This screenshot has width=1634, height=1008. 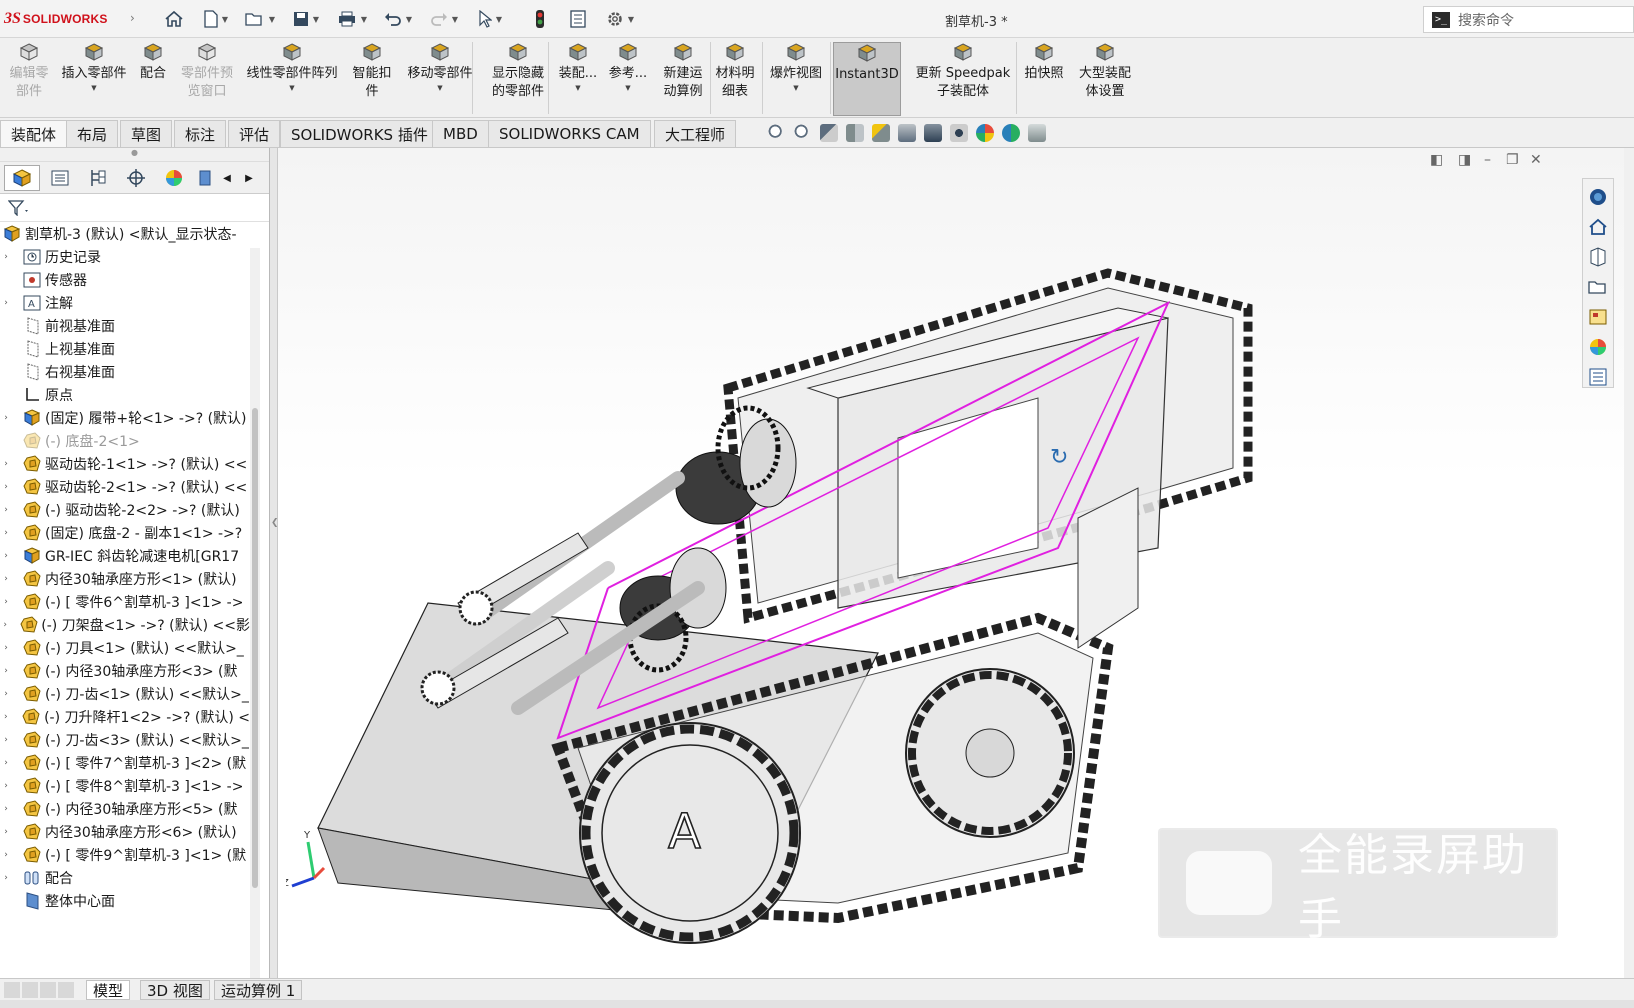 What do you see at coordinates (1598, 287) in the screenshot?
I see `file-explorer-icon` at bounding box center [1598, 287].